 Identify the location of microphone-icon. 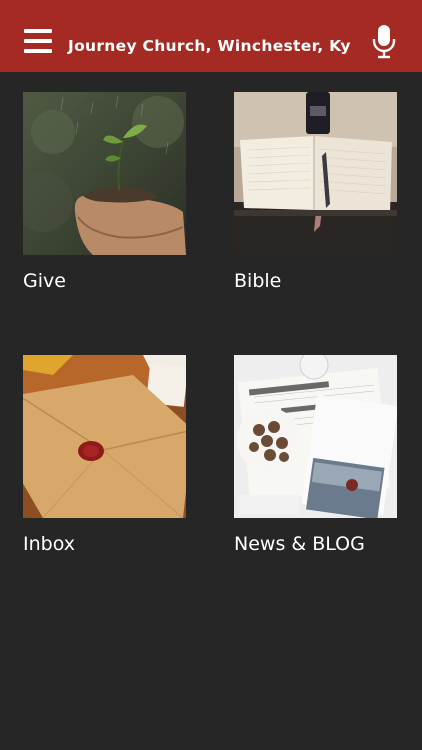
(384, 42).